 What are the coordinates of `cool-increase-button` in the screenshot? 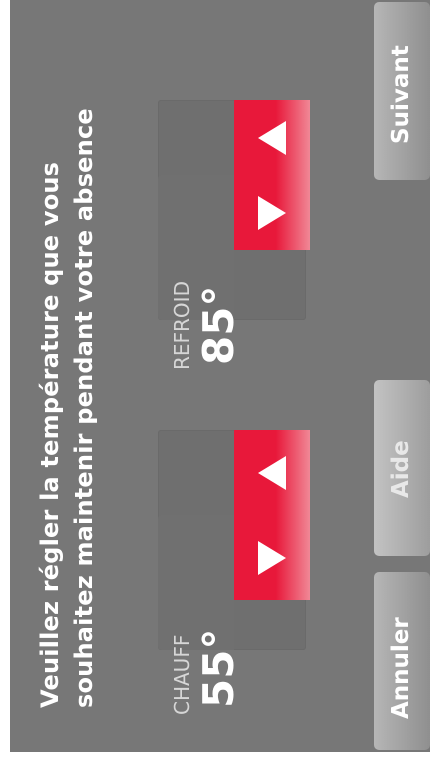 It's located at (272, 137).